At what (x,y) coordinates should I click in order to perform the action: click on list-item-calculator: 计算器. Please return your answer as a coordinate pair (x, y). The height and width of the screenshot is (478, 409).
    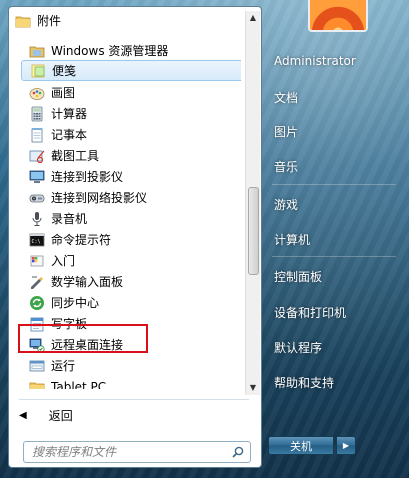
    Looking at the image, I should click on (125, 113).